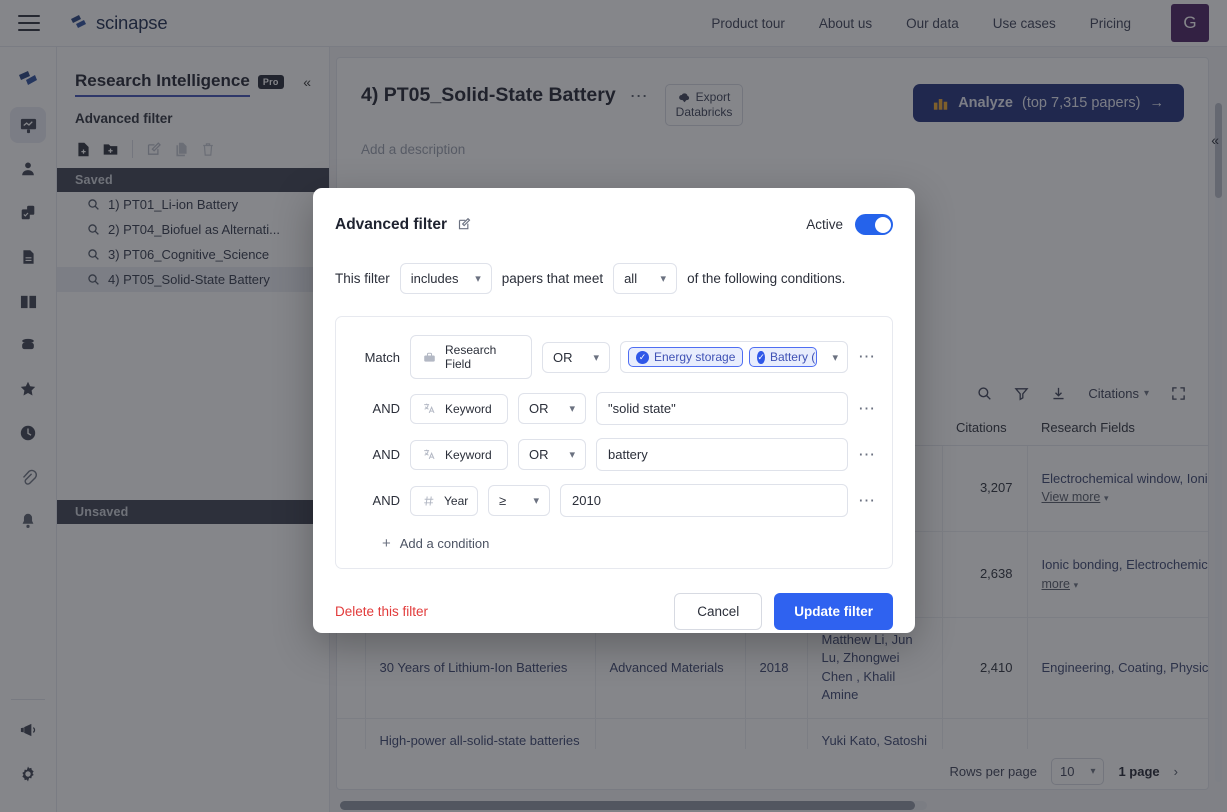  What do you see at coordinates (874, 224) in the screenshot?
I see `active-toggle` at bounding box center [874, 224].